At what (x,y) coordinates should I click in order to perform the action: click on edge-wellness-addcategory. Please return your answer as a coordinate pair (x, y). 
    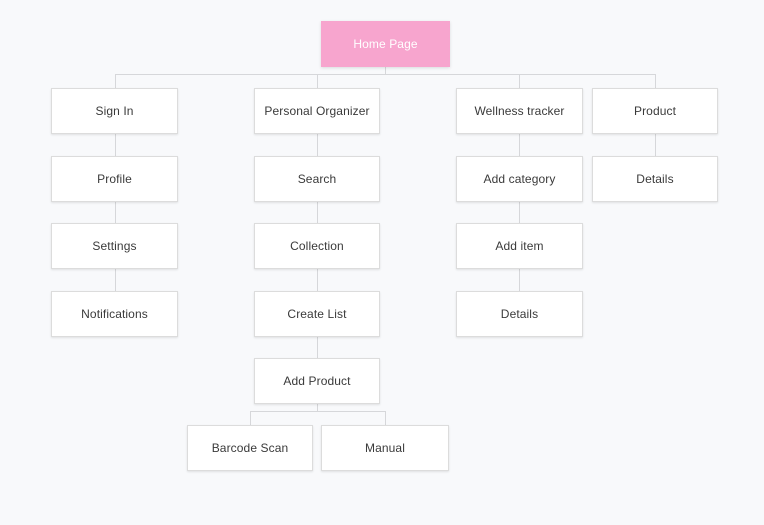
    Looking at the image, I should click on (519, 145).